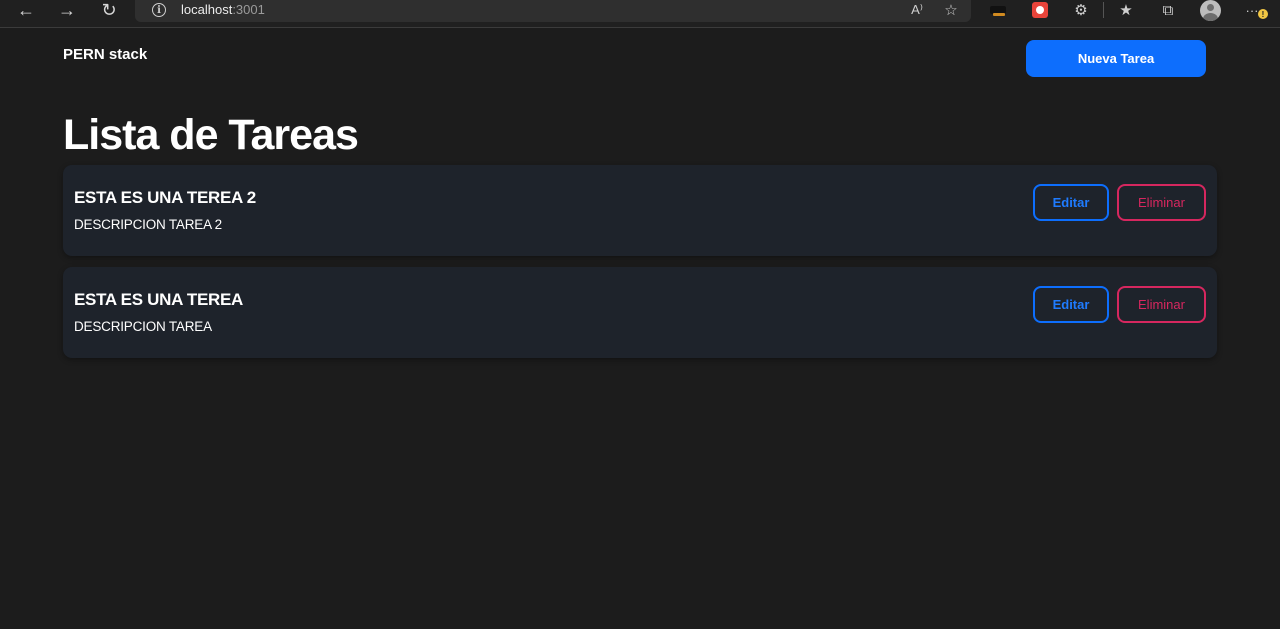 This screenshot has height=629, width=1280. I want to click on task-description: DESCRIPCION TAREA 2, so click(148, 224).